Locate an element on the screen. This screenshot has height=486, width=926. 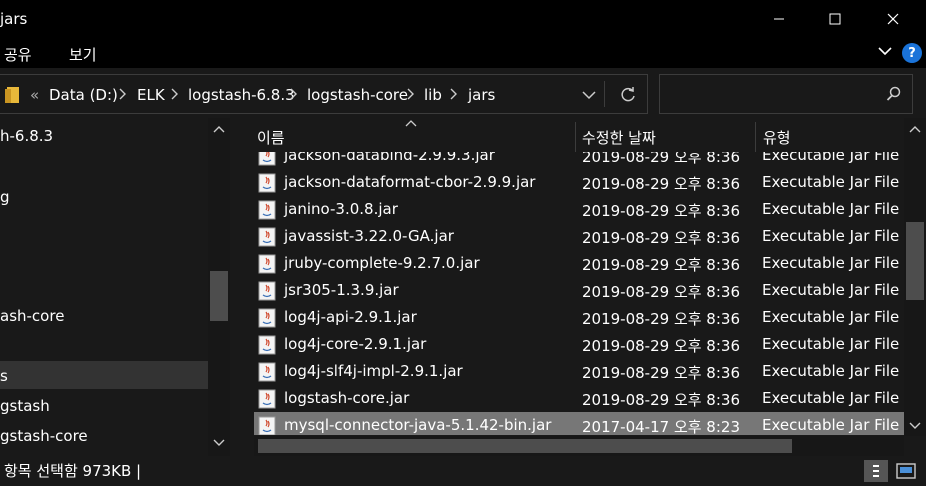
tab-view: 보기 is located at coordinates (83, 54).